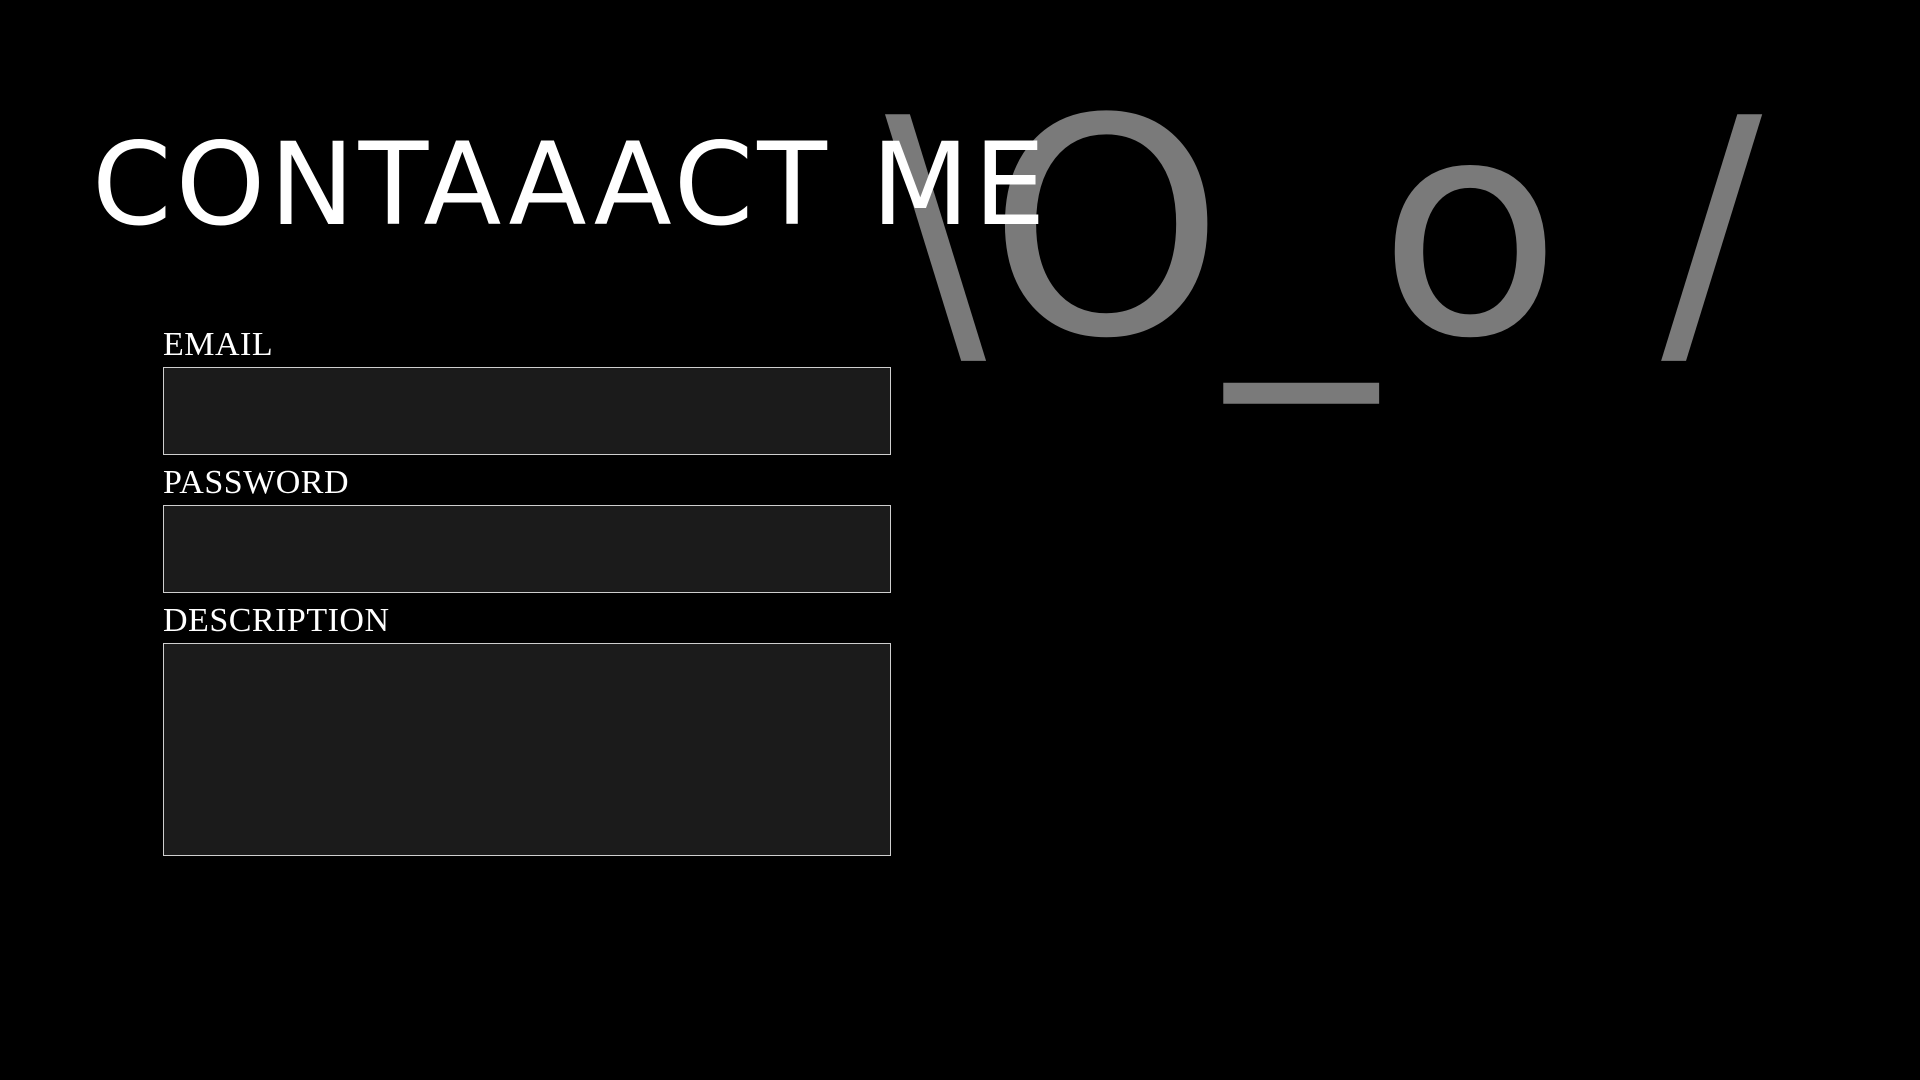 This screenshot has height=1080, width=1920. What do you see at coordinates (571, 184) in the screenshot?
I see `page-title: CONTAAACT ME` at bounding box center [571, 184].